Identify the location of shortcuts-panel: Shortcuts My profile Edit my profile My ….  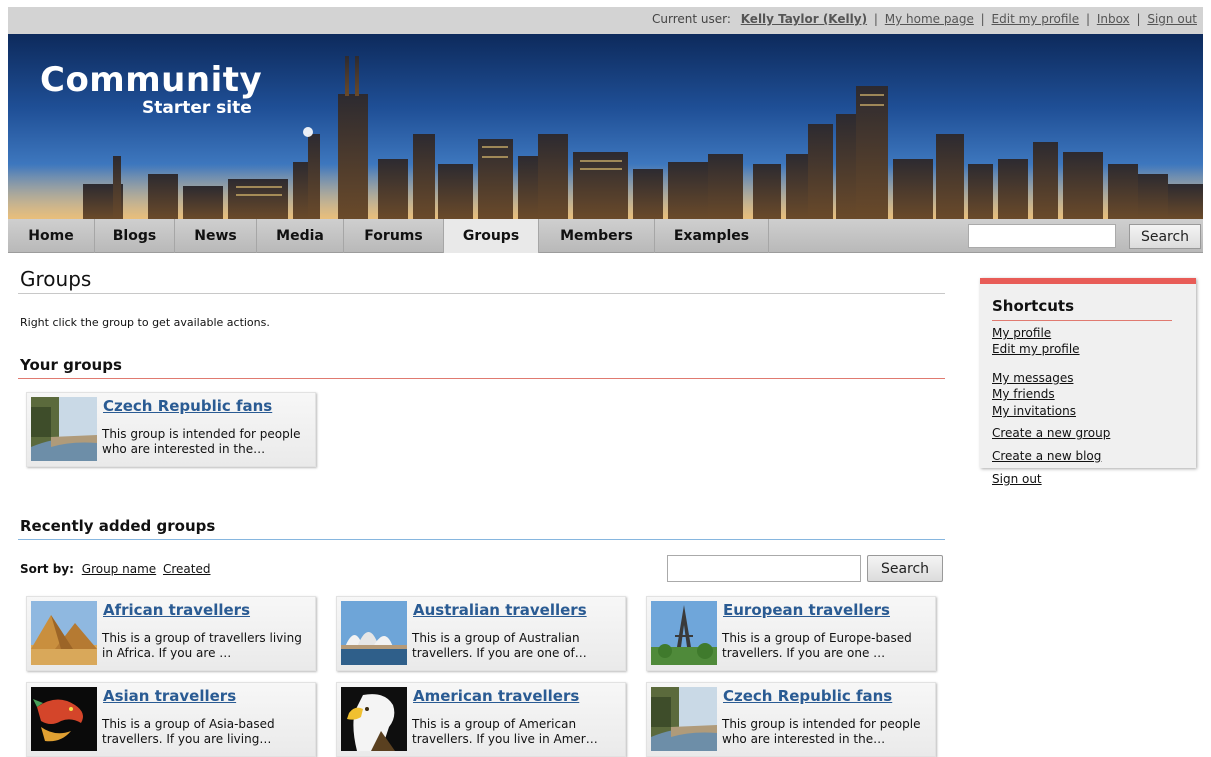
(1088, 382).